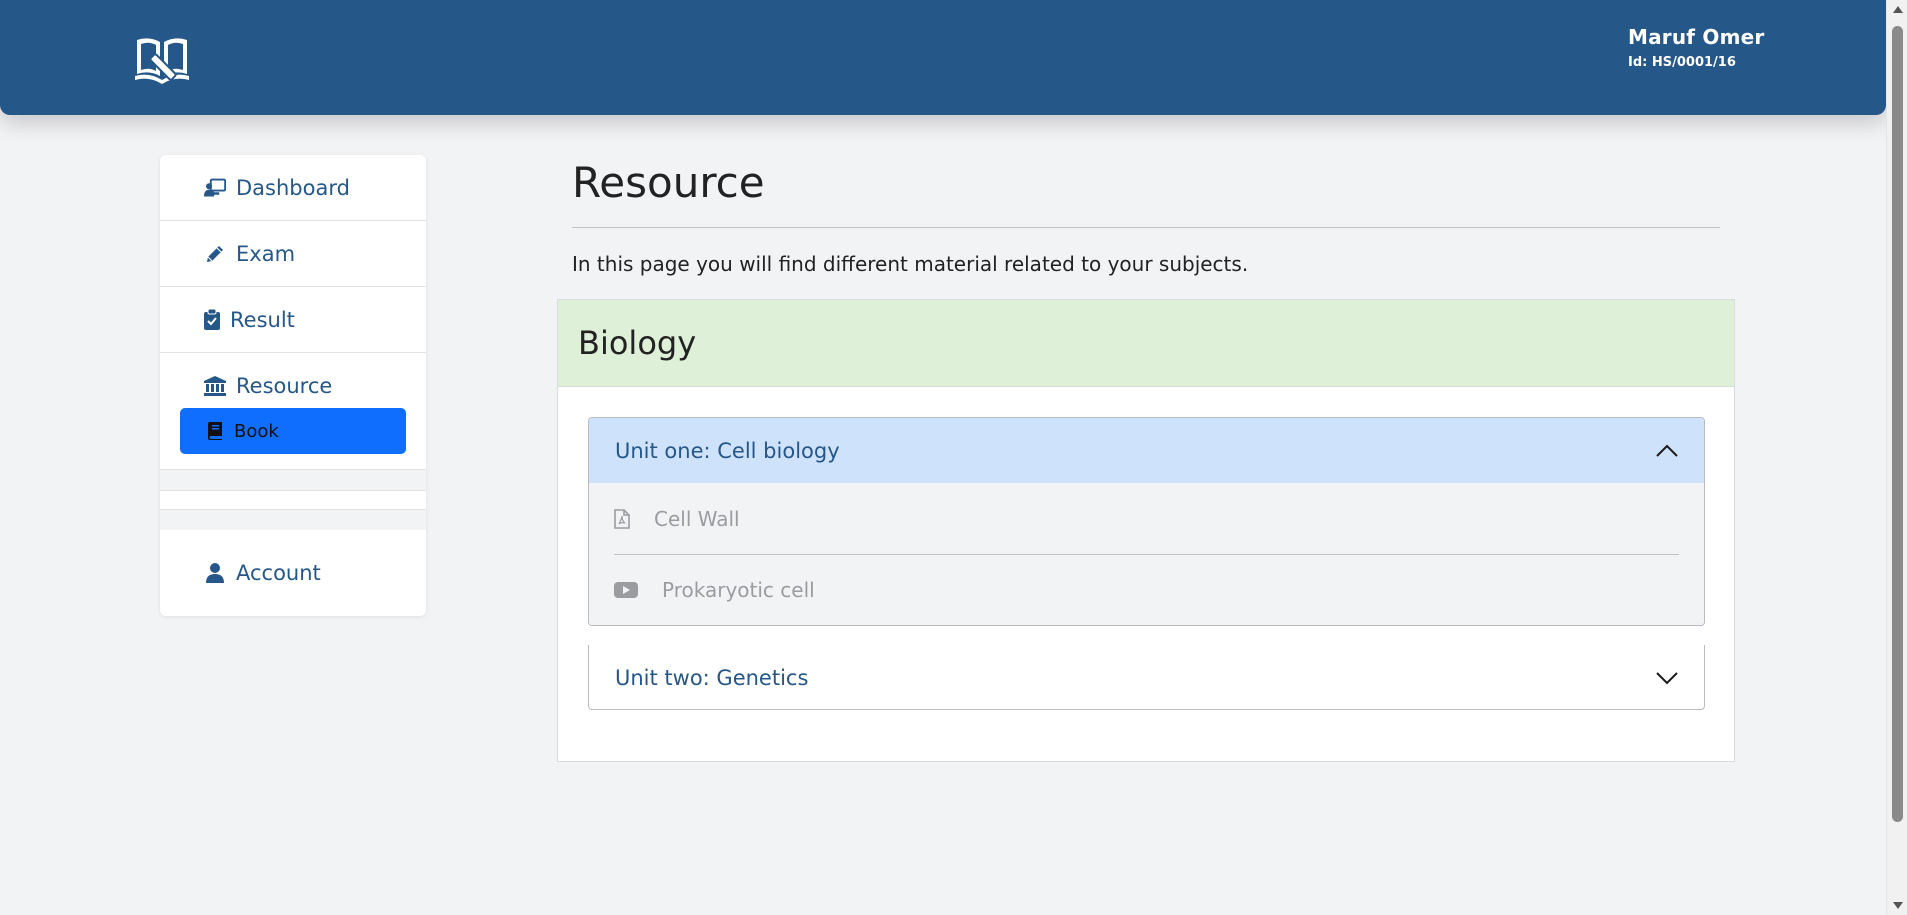 The width and height of the screenshot is (1907, 915). I want to click on sidebar-item-label: Dashboard, so click(293, 187).